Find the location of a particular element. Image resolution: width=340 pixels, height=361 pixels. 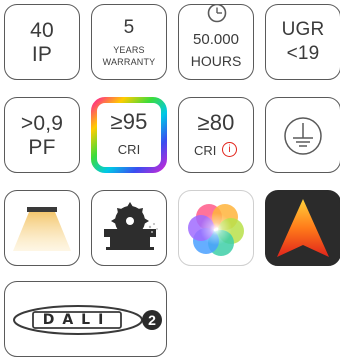

hours-value: 50.000 is located at coordinates (216, 39).